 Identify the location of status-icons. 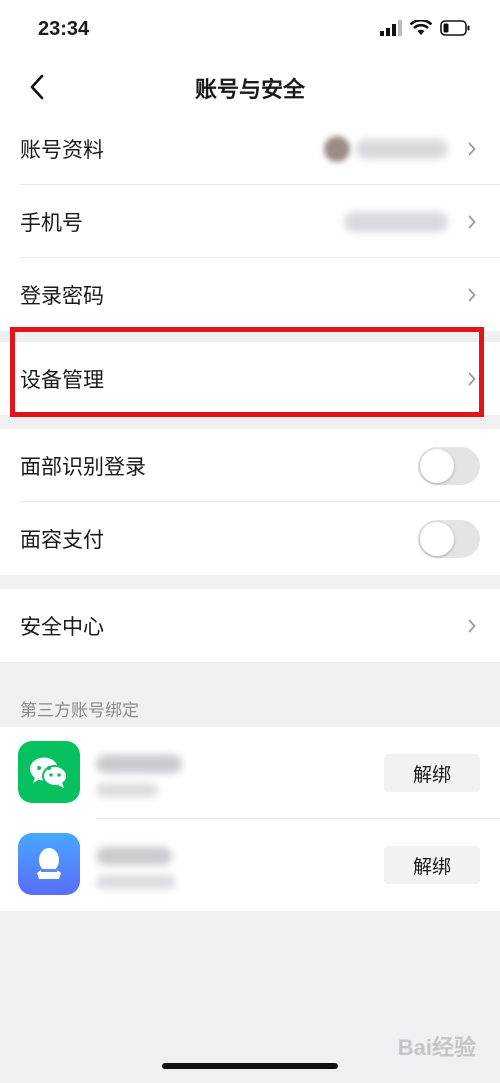
(425, 28).